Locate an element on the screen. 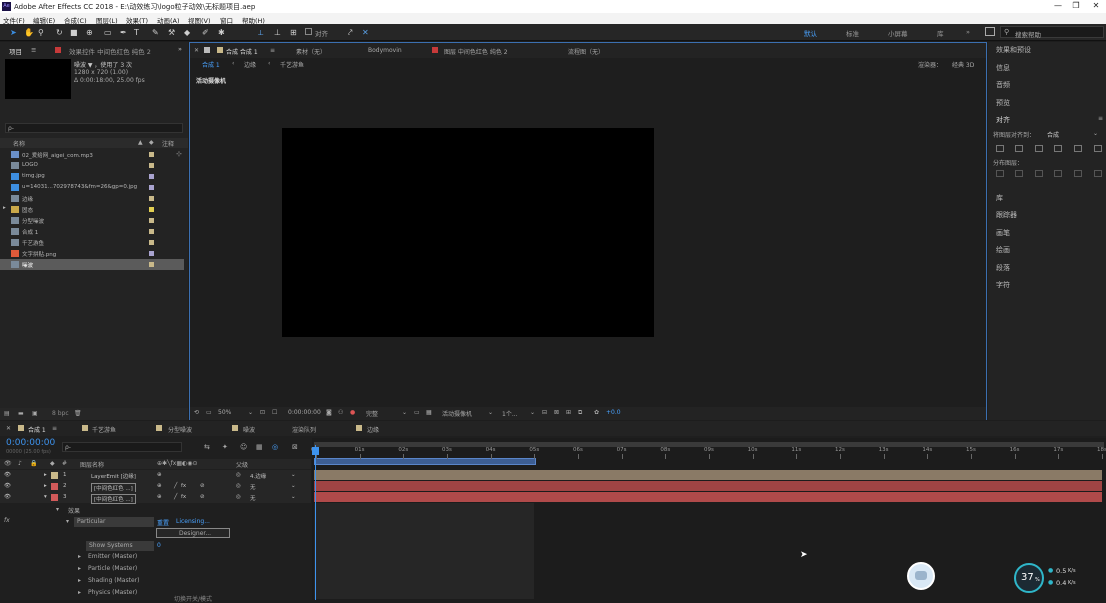 The image size is (1106, 603). exposure-value: +0.0 is located at coordinates (613, 412).